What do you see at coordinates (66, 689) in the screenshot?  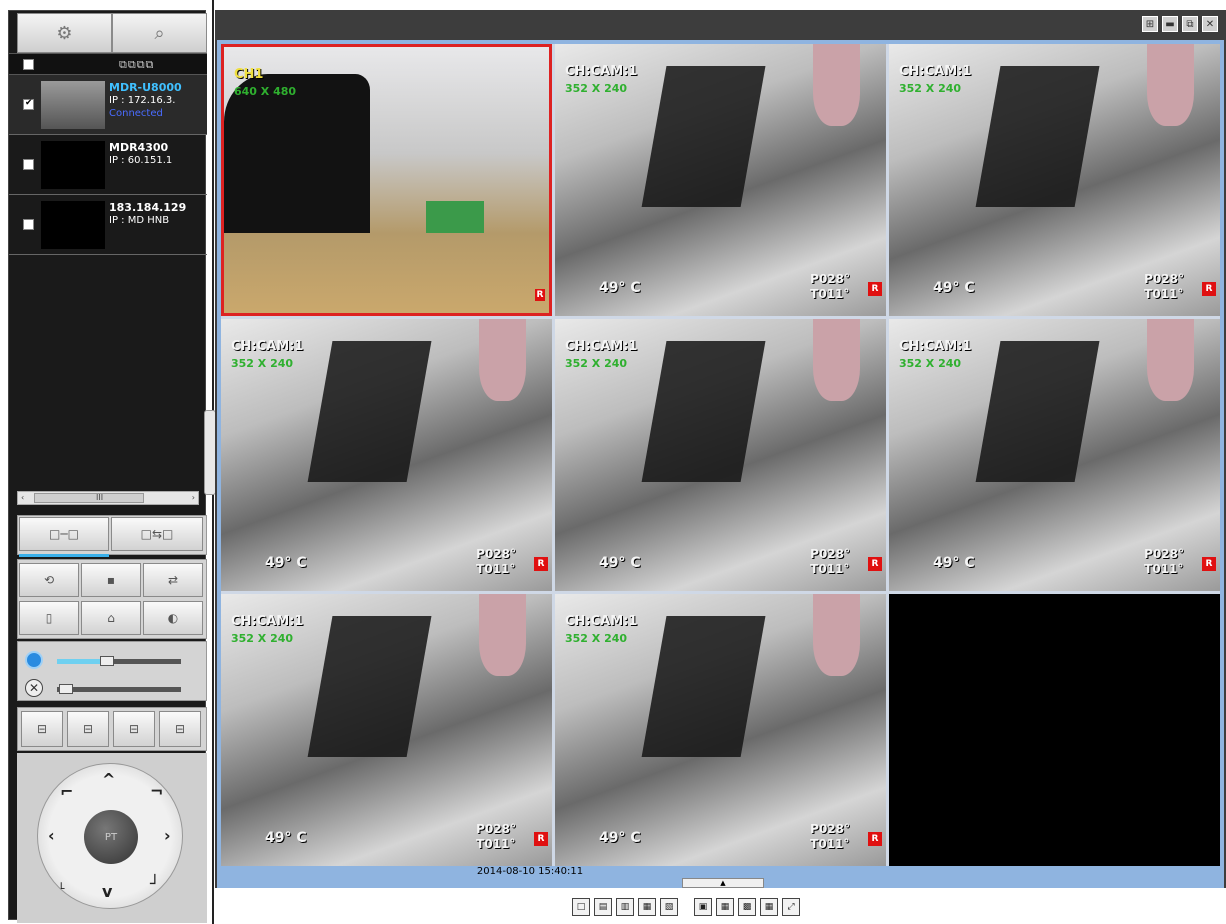 I see `brightness-knob` at bounding box center [66, 689].